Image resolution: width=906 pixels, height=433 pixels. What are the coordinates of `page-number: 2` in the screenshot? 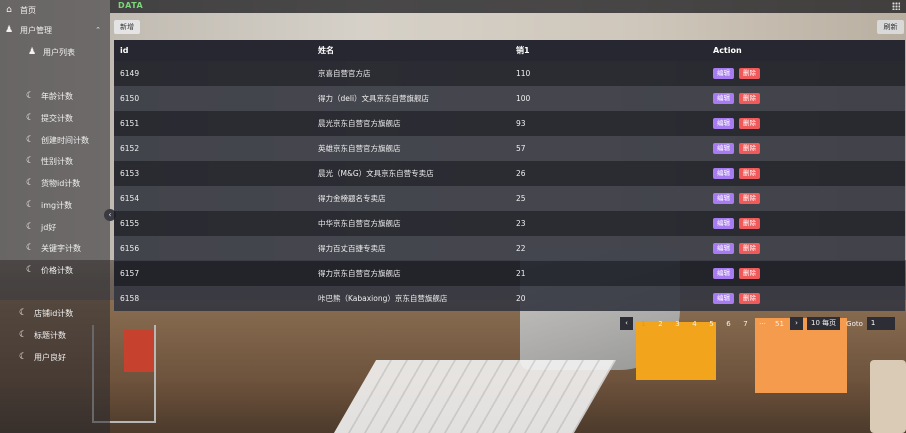 It's located at (660, 324).